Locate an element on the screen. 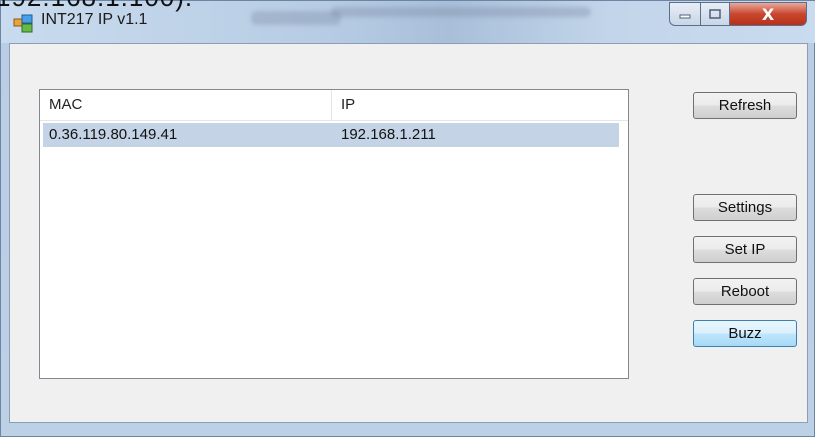 This screenshot has height=437, width=815. buzz-button: Buzz is located at coordinates (745, 333).